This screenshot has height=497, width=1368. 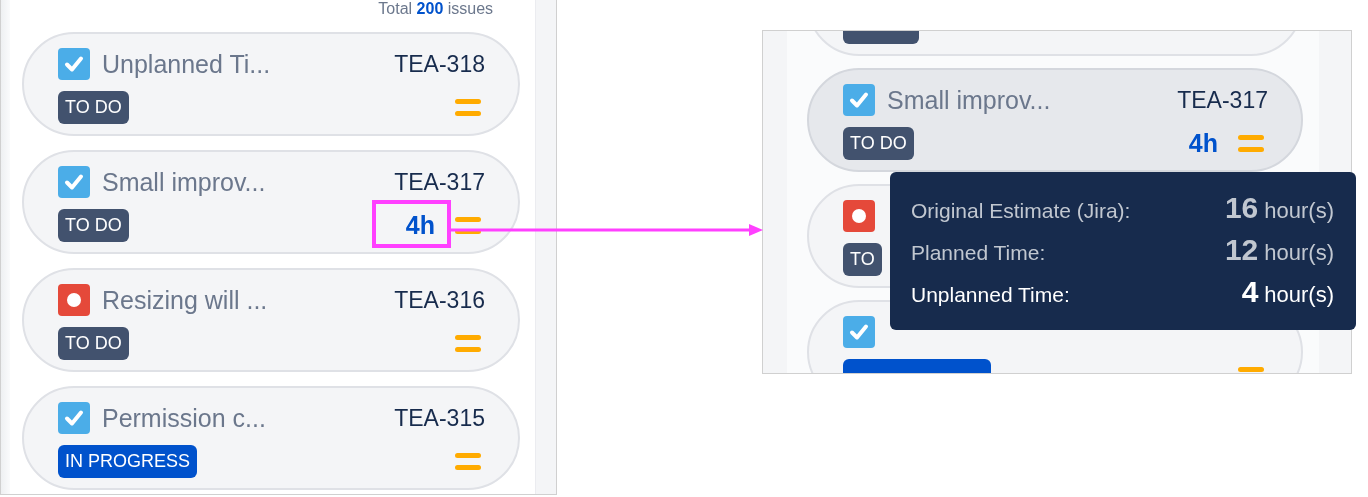 What do you see at coordinates (1021, 211) in the screenshot?
I see `tooltip-label: Original Estimate (Jira):` at bounding box center [1021, 211].